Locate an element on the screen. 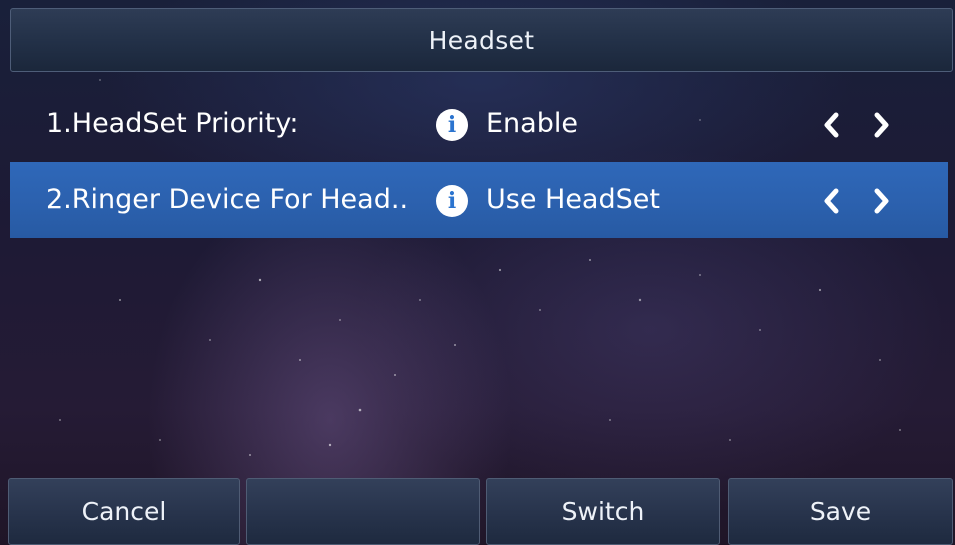  page-title: Headset is located at coordinates (481, 40).